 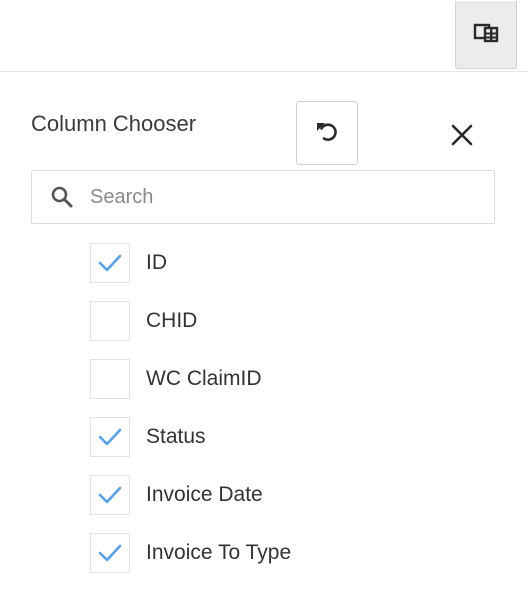 What do you see at coordinates (204, 494) in the screenshot?
I see `column-label: Invoice Date` at bounding box center [204, 494].